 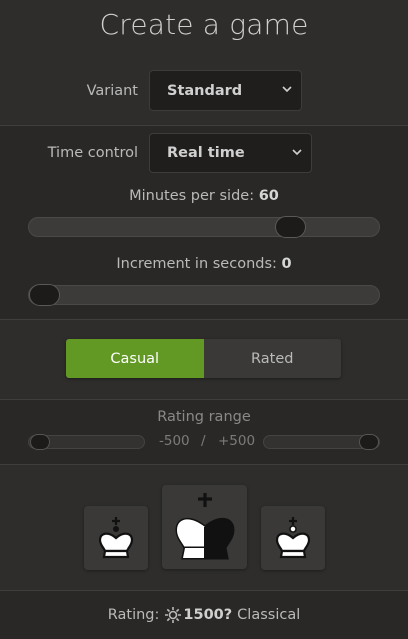 What do you see at coordinates (204, 417) in the screenshot?
I see `rating-range-title: Rating range` at bounding box center [204, 417].